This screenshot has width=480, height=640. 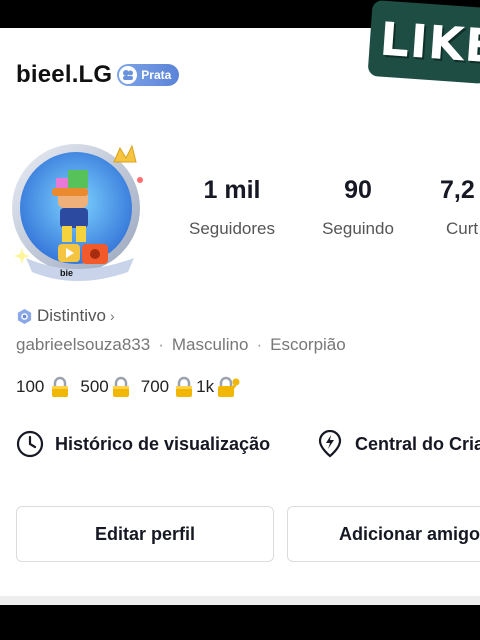 What do you see at coordinates (210, 344) in the screenshot?
I see `gender: Masculino` at bounding box center [210, 344].